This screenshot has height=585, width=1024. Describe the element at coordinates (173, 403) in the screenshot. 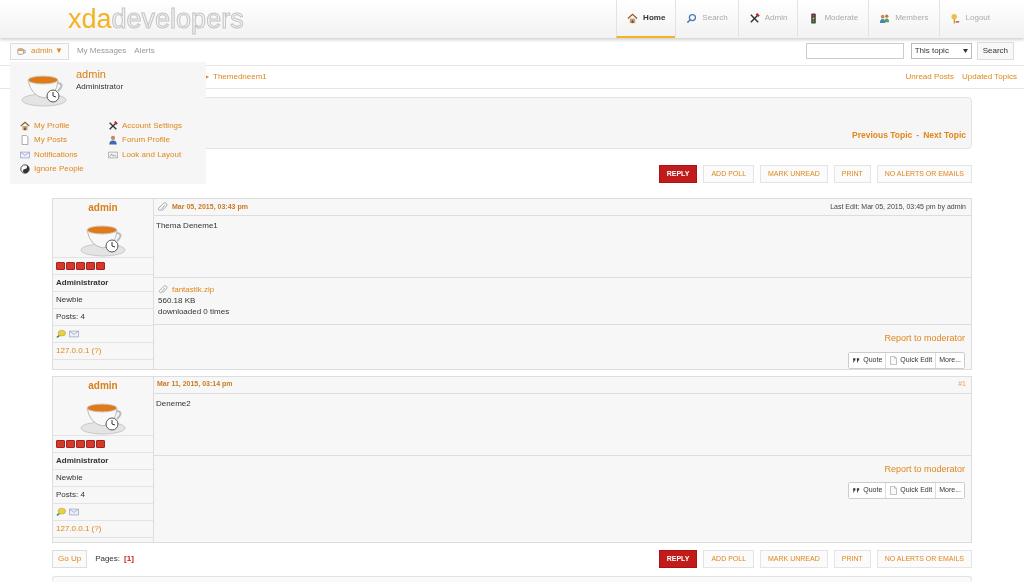

I see `post-body-text: Deneme2` at that location.